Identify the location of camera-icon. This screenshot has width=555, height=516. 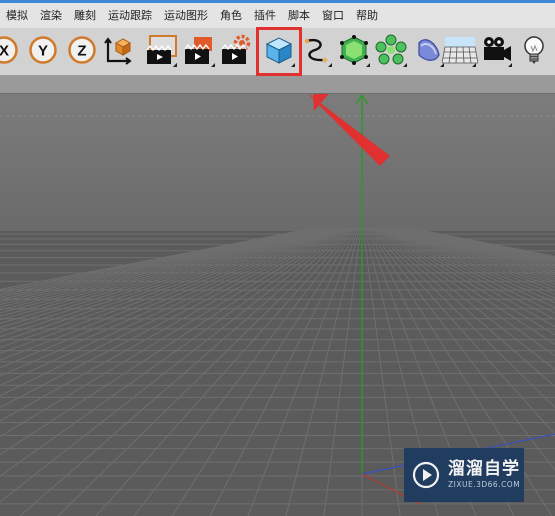
(496, 50).